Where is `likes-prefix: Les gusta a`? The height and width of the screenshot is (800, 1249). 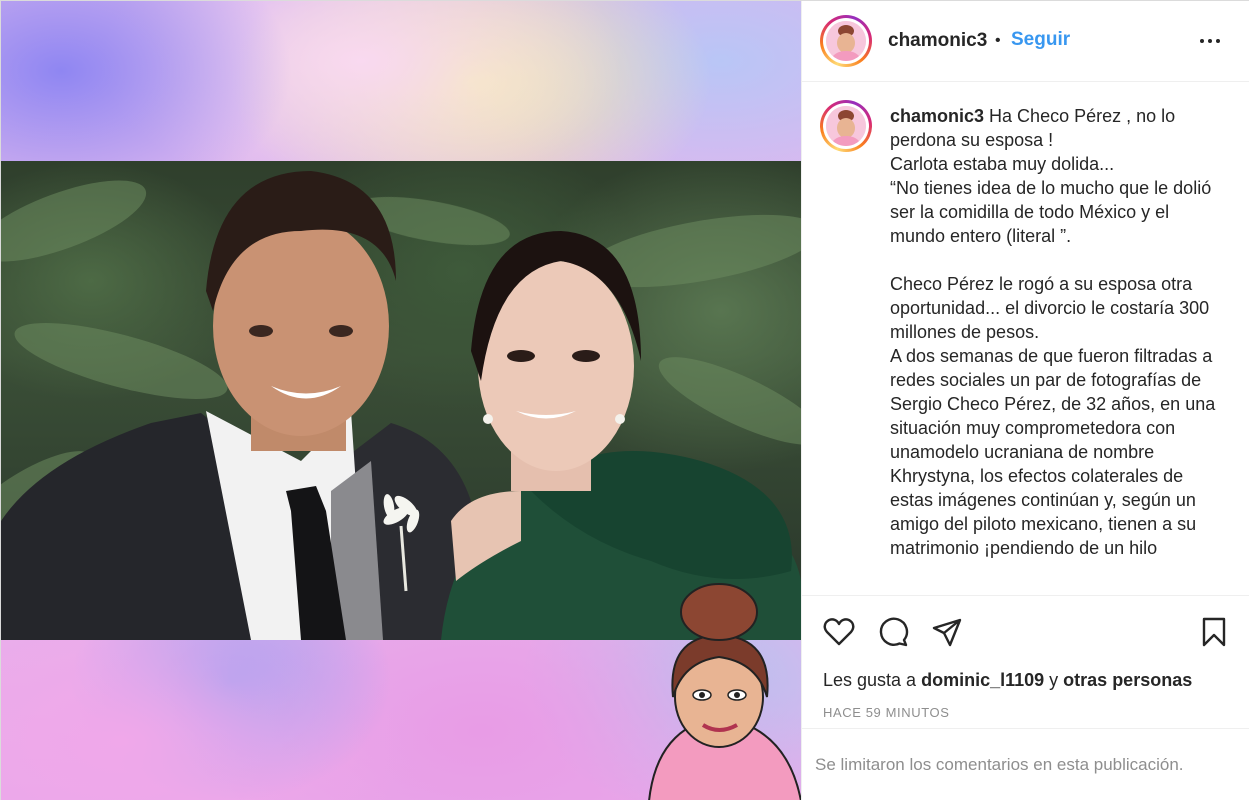
likes-prefix: Les gusta a is located at coordinates (872, 680).